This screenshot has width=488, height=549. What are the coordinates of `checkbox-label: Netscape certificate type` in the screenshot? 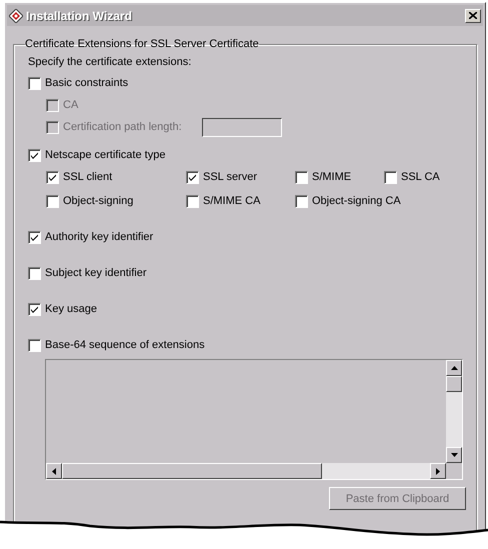 It's located at (105, 155).